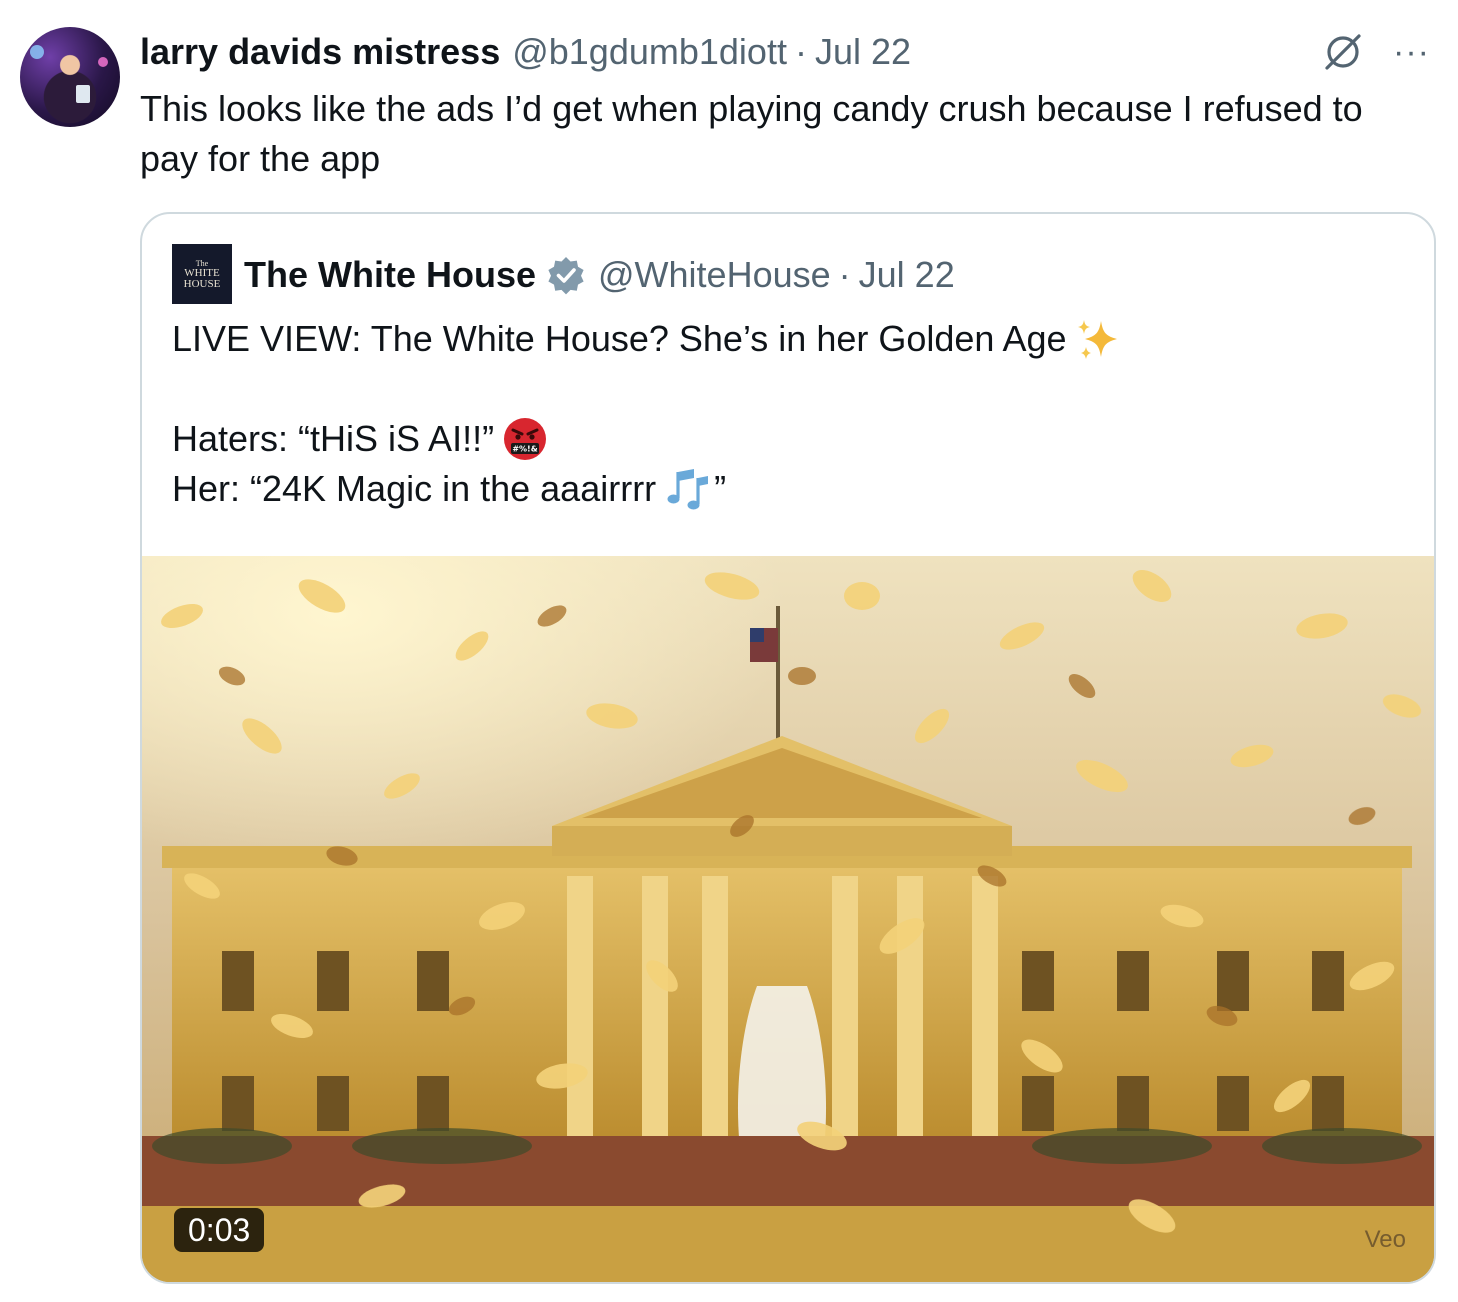 This screenshot has width=1458, height=1302. Describe the element at coordinates (649, 52) in the screenshot. I see `author-handle: @b1gdumb1diott` at that location.